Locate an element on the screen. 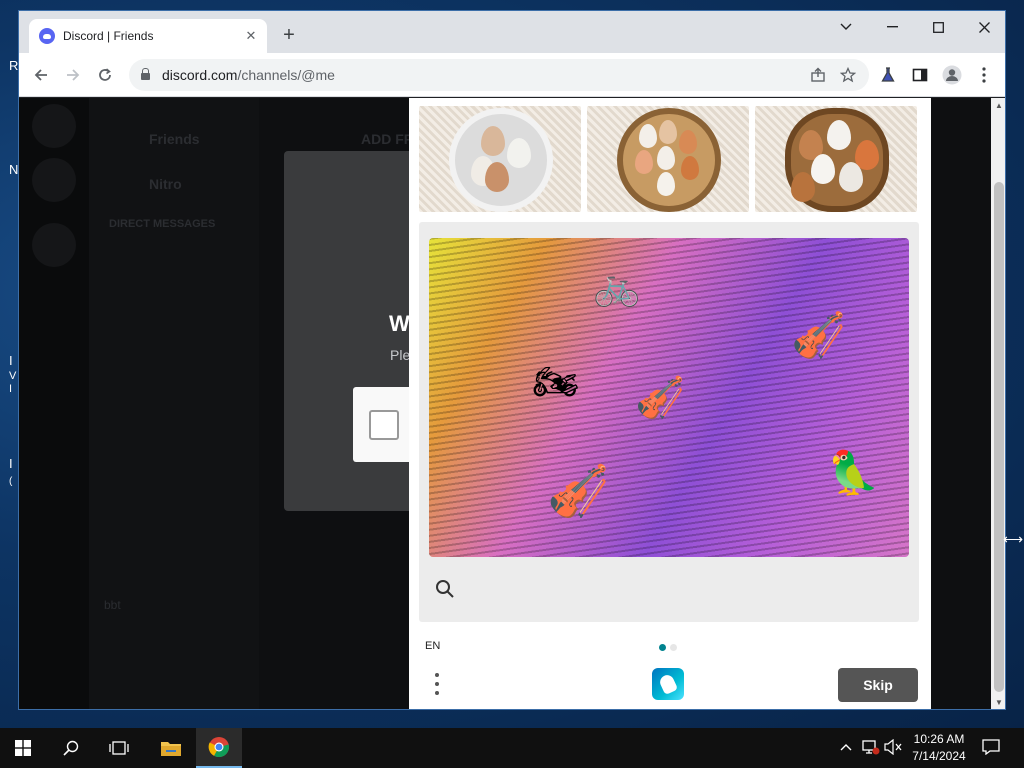 This screenshot has height=768, width=1024. file-explorer-button is located at coordinates (171, 748).